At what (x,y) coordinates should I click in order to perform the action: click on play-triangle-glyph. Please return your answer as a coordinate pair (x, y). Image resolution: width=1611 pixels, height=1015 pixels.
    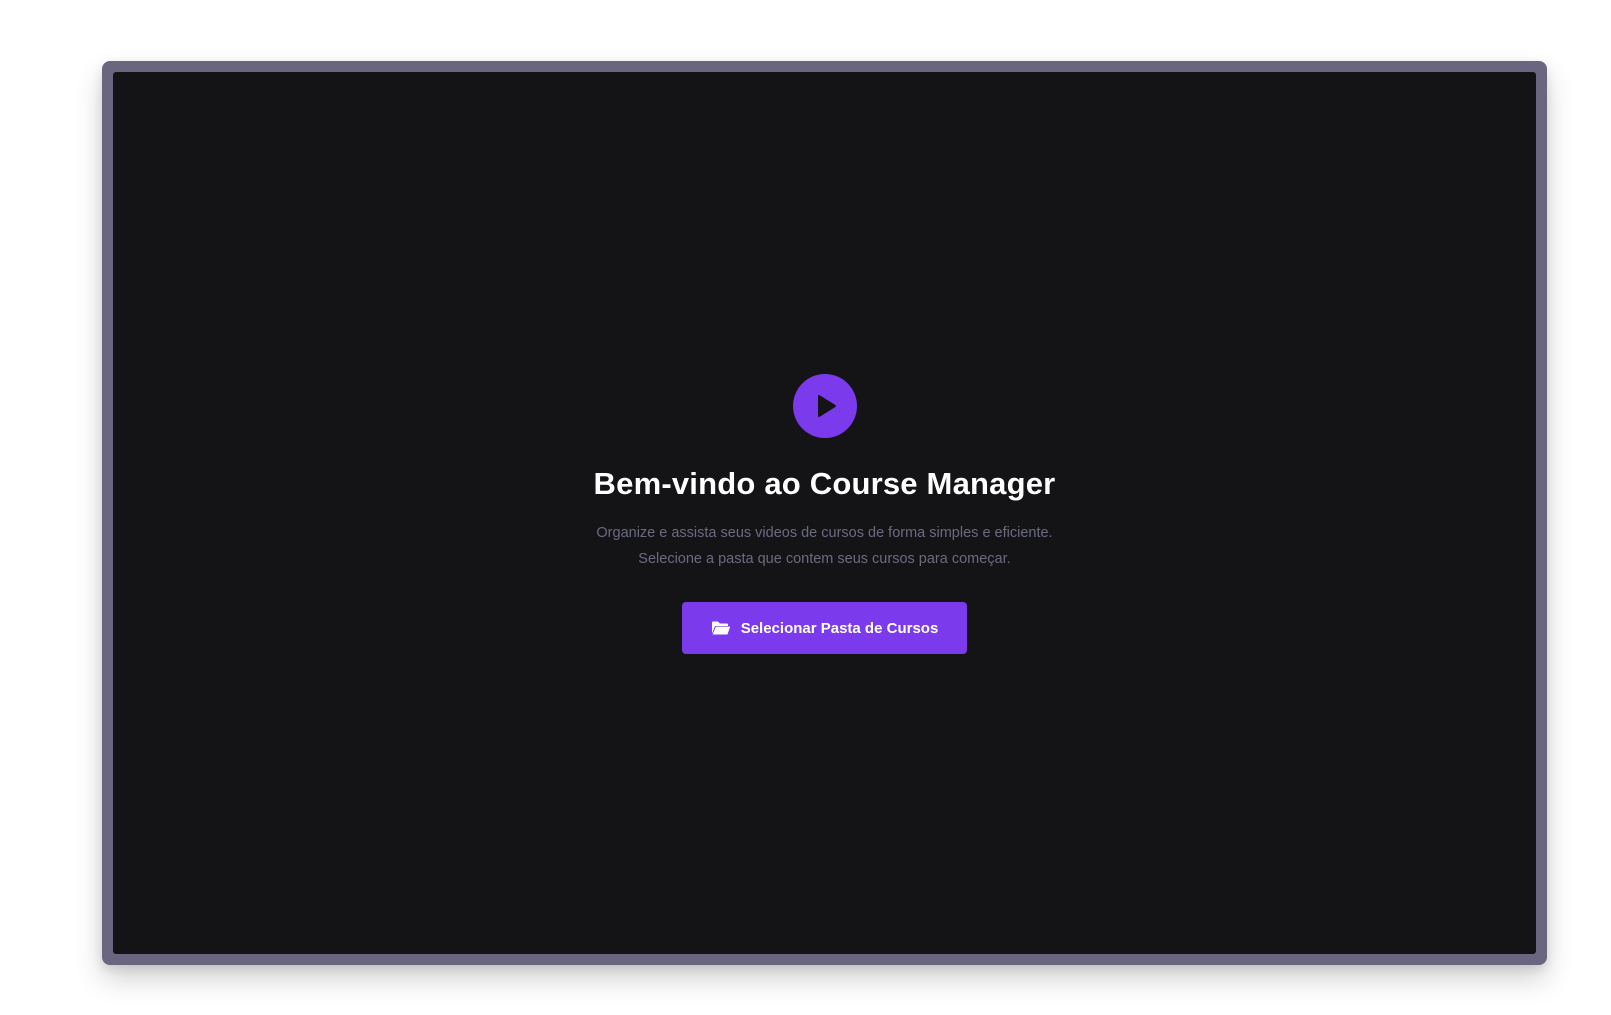
    Looking at the image, I should click on (826, 406).